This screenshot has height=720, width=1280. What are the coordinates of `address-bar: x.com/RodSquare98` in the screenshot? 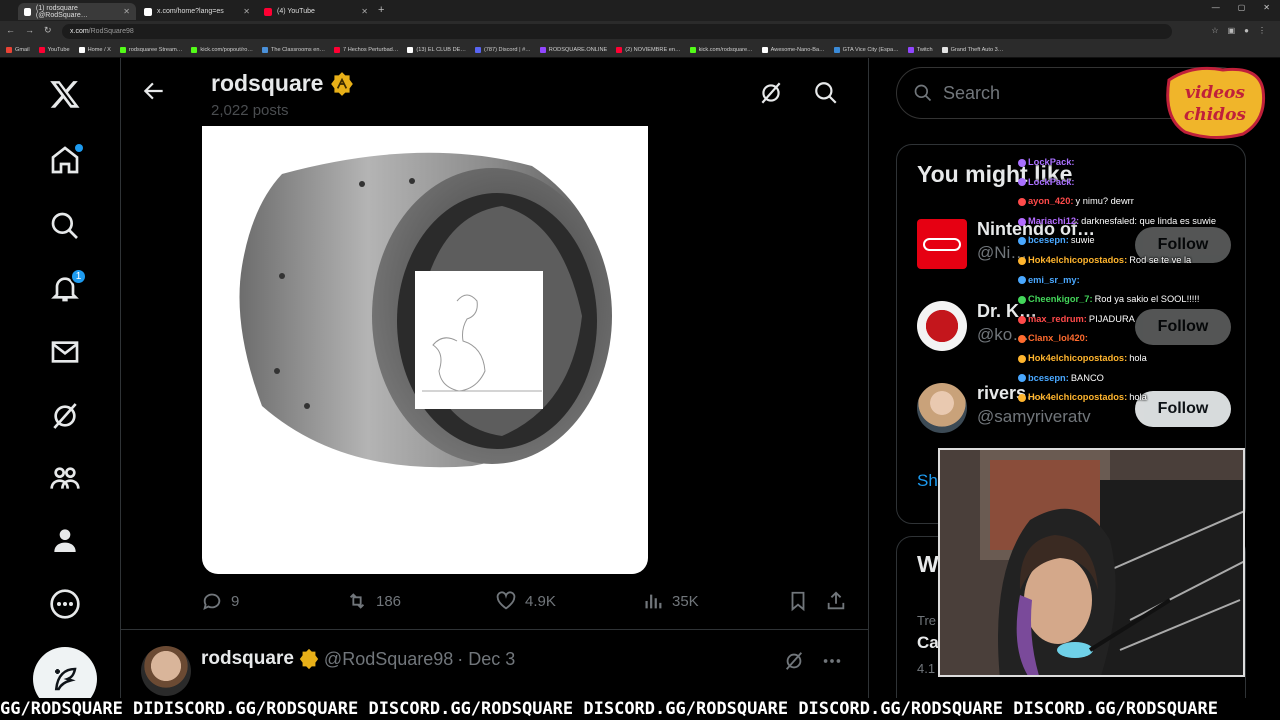 It's located at (617, 31).